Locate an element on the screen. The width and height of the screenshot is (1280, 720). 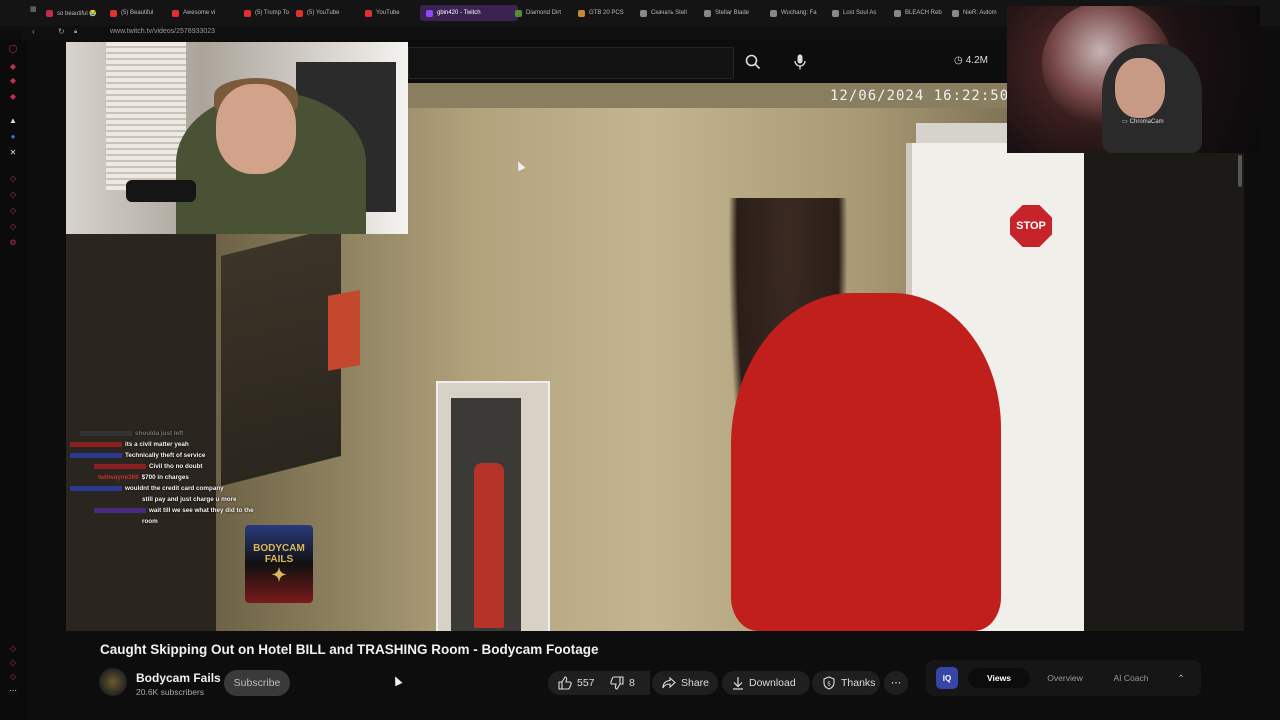
tab-label: GTB 20 PCS is located at coordinates (606, 13).